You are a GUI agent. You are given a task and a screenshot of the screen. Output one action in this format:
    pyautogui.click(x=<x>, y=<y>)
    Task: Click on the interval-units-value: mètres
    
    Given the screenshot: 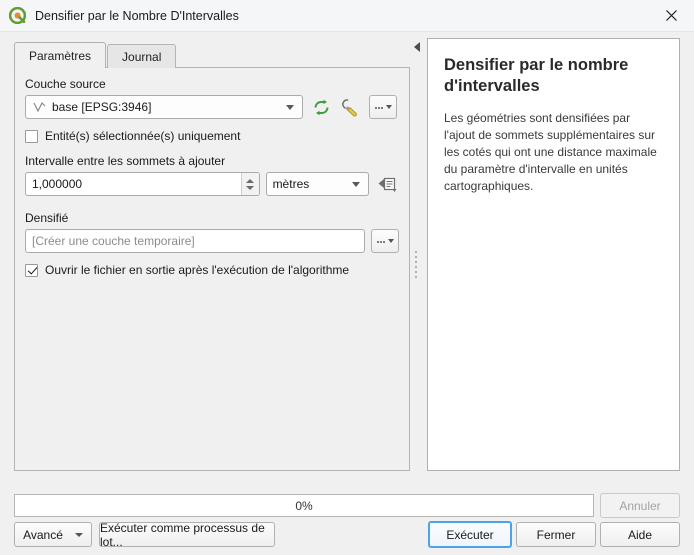 What is the action you would take?
    pyautogui.click(x=291, y=184)
    